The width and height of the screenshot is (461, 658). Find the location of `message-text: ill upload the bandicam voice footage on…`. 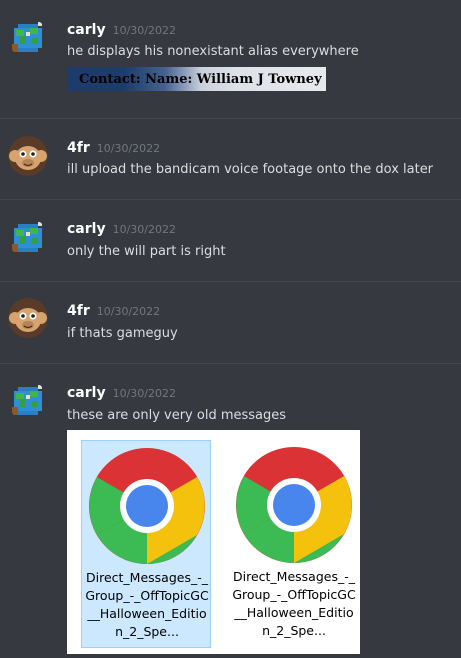

message-text: ill upload the bandicam voice footage on… is located at coordinates (250, 169).